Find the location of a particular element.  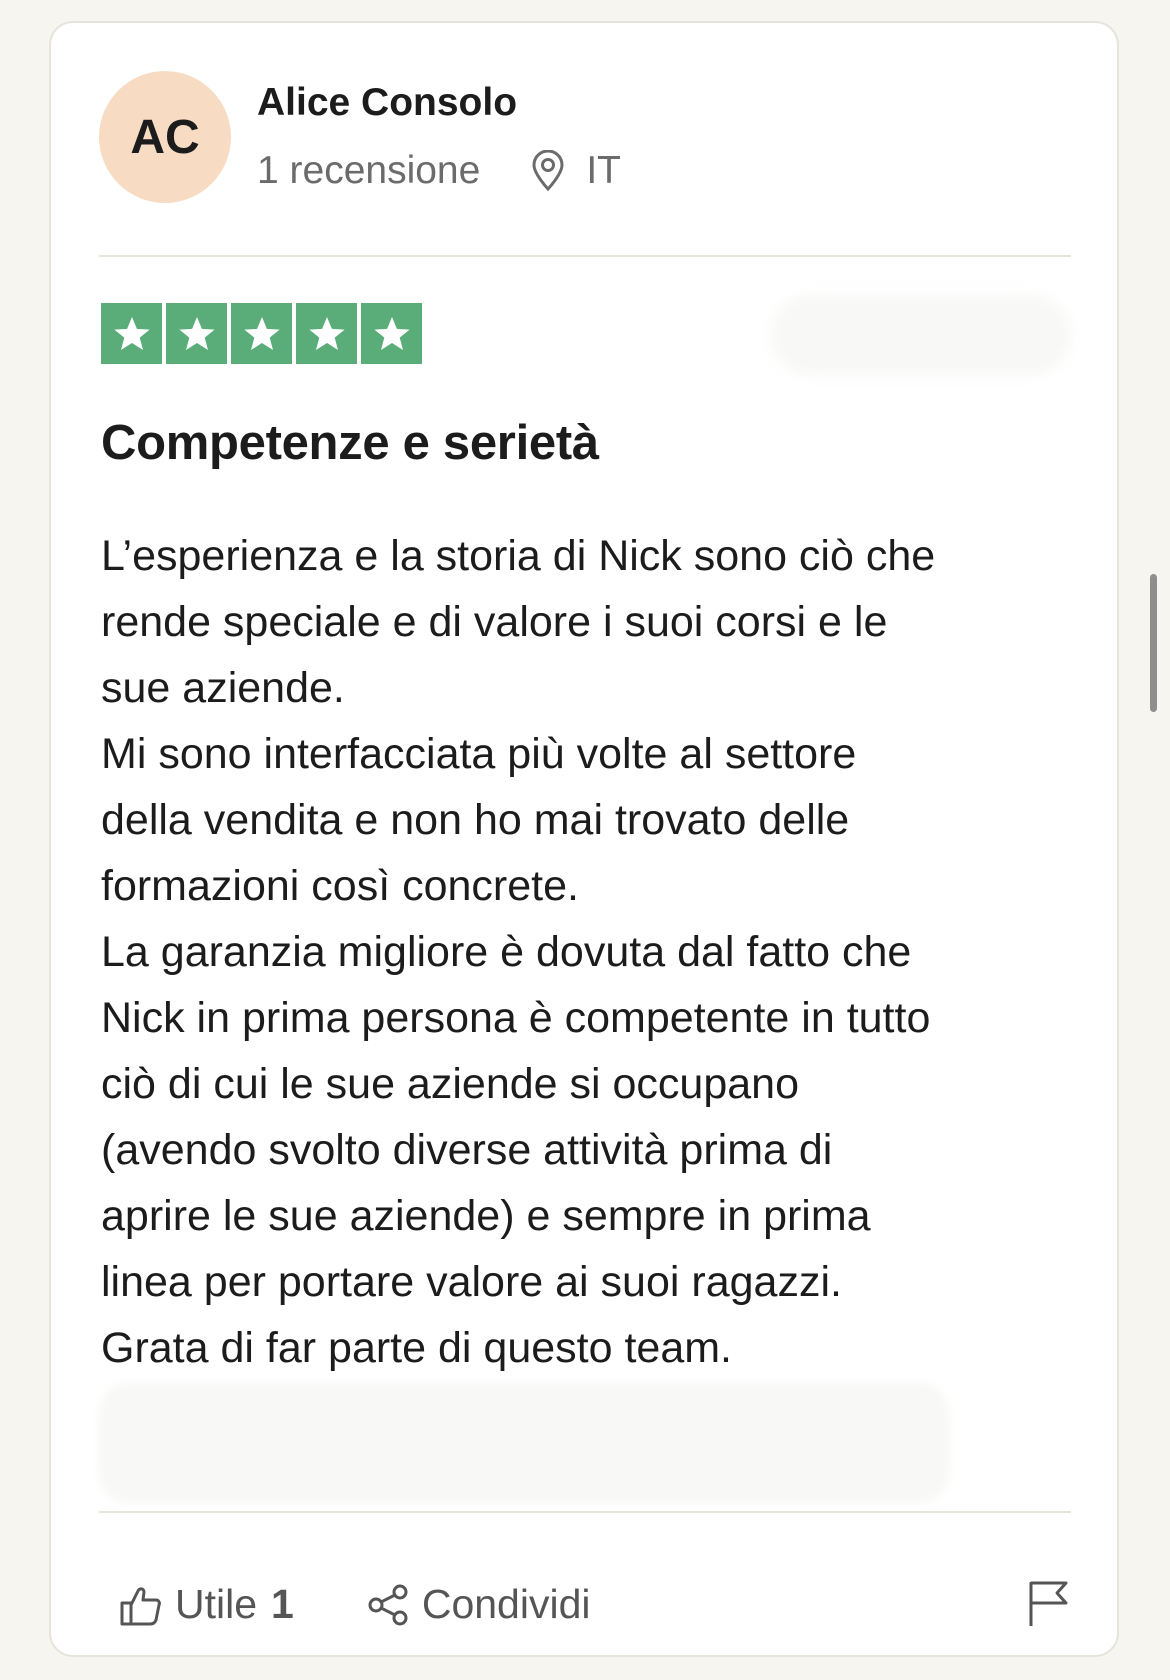

scrollbar is located at coordinates (1153, 643).